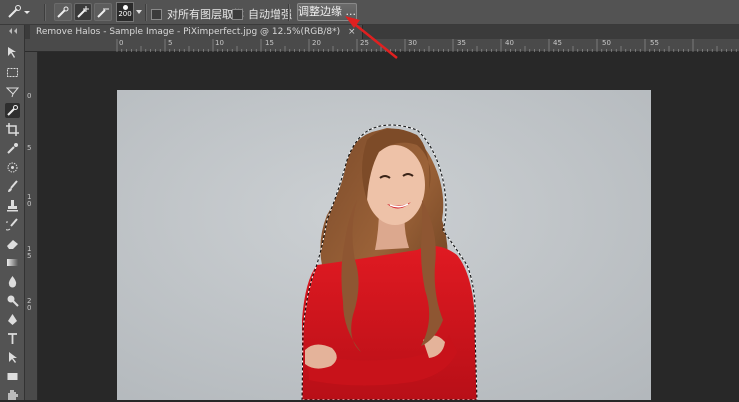 The image size is (739, 402). I want to click on add-to-selection-button, so click(83, 12).